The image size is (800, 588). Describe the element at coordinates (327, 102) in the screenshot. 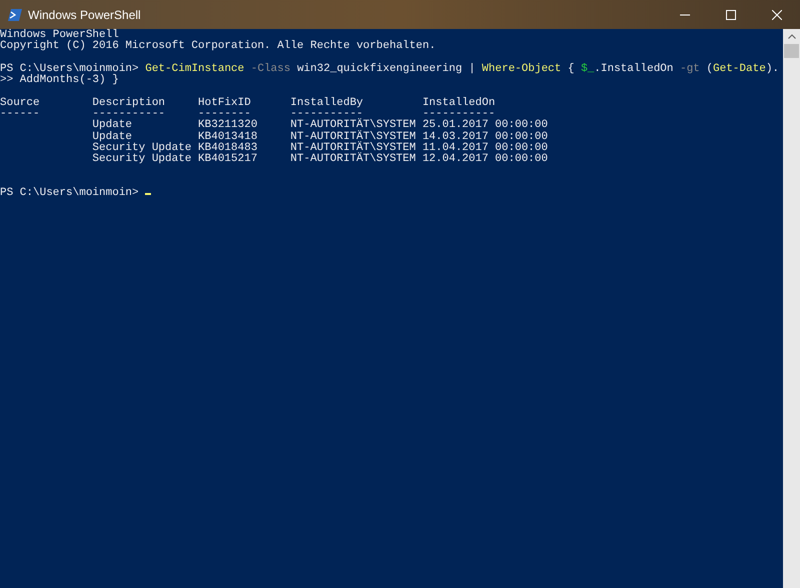

I see `column-header: InstalledBy` at that location.